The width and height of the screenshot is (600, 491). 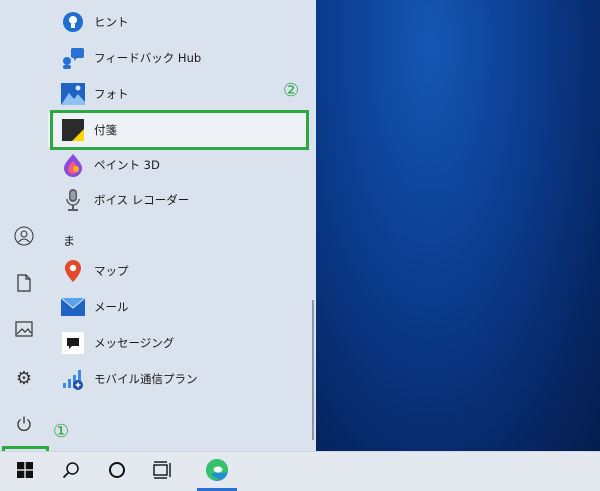 I want to click on search-icon, so click(x=71, y=471).